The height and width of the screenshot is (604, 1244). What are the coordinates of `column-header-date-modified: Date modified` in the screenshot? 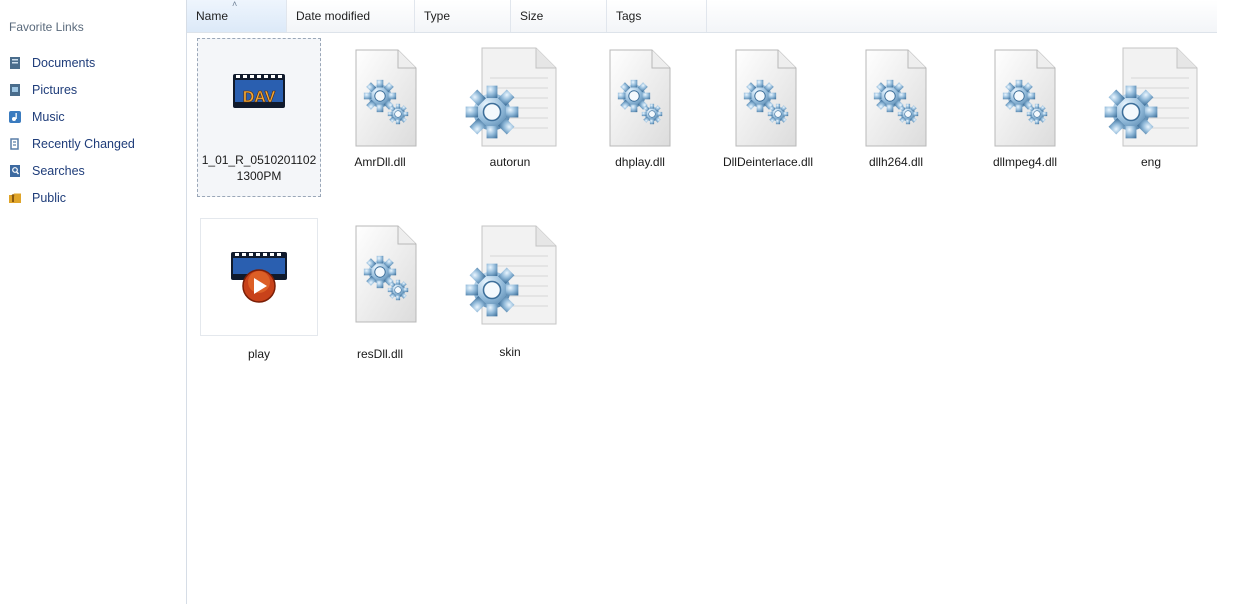 It's located at (351, 16).